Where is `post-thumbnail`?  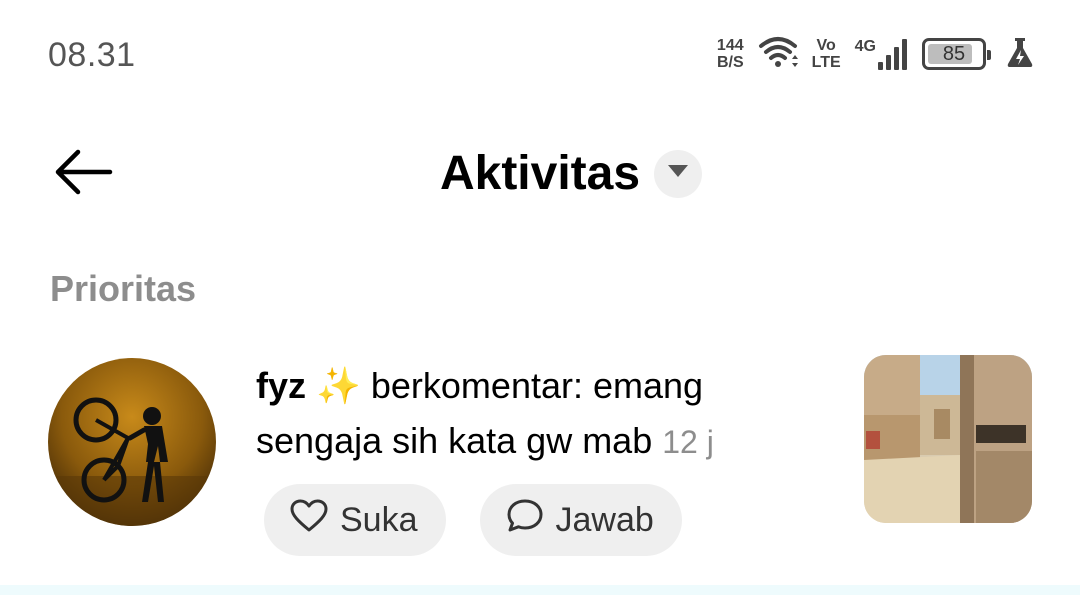
post-thumbnail is located at coordinates (948, 439).